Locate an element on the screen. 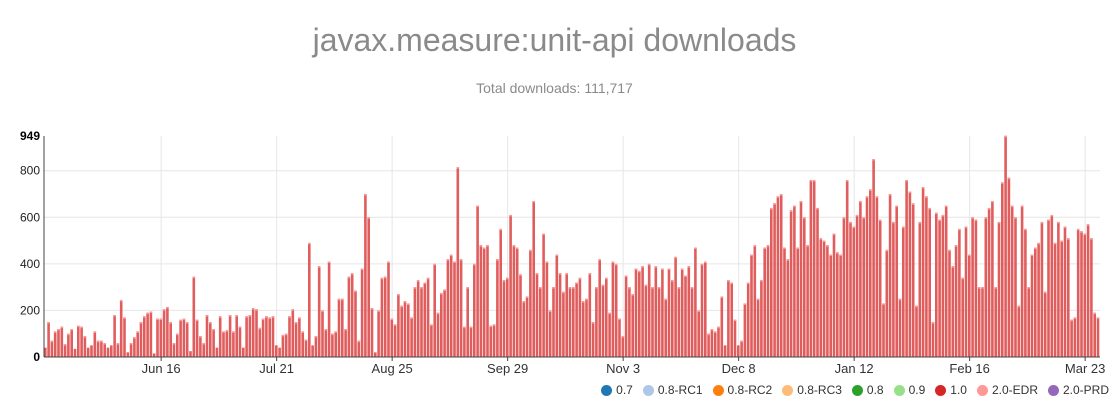 Image resolution: width=1119 pixels, height=403 pixels. x-tick-label: Jul 21 is located at coordinates (276, 368).